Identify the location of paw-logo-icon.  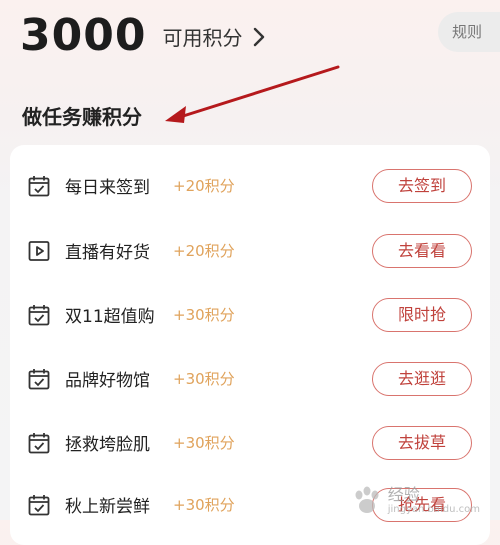
(367, 501).